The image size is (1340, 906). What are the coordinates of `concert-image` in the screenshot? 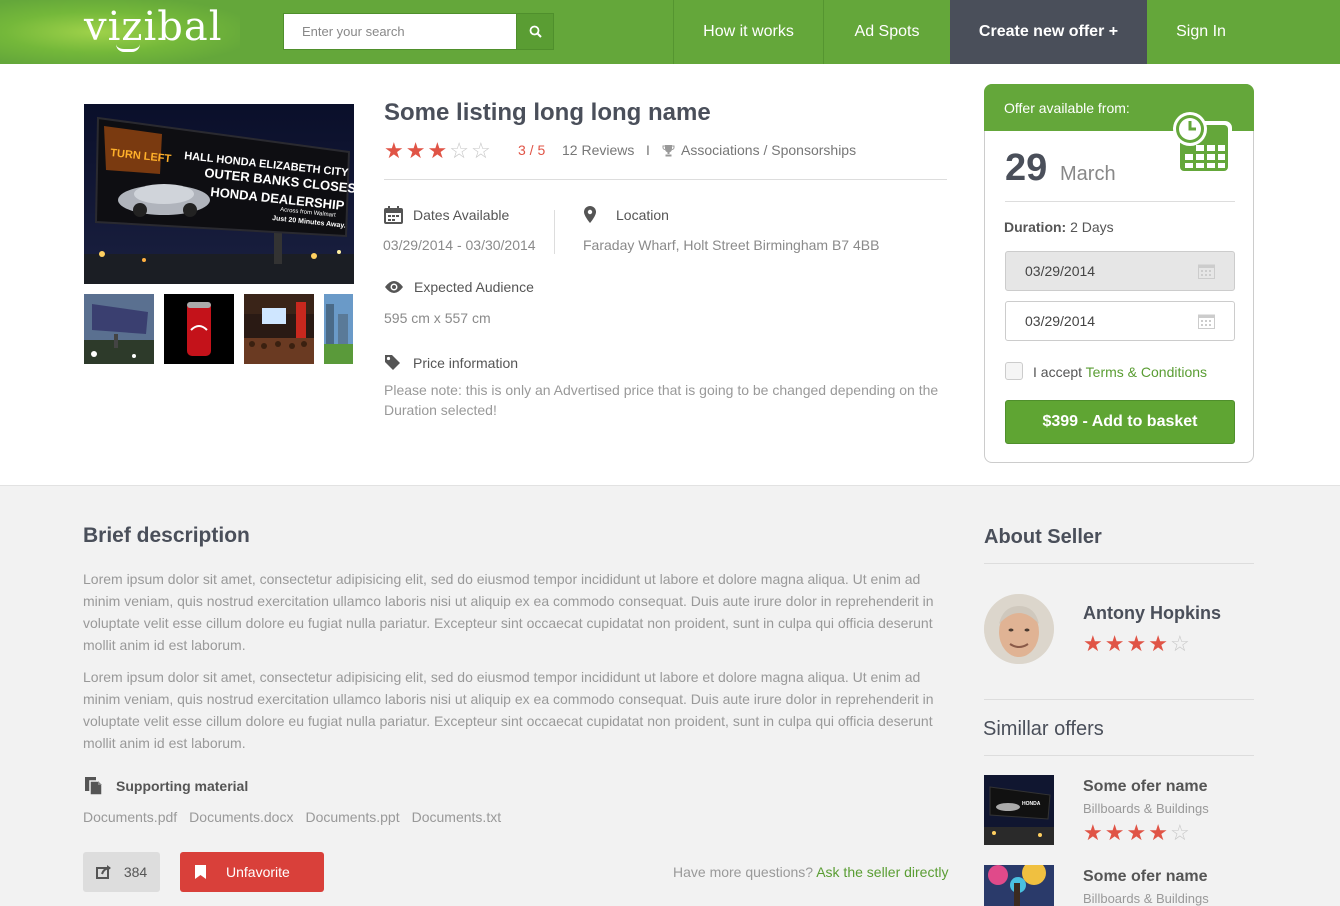 It's located at (1019, 885).